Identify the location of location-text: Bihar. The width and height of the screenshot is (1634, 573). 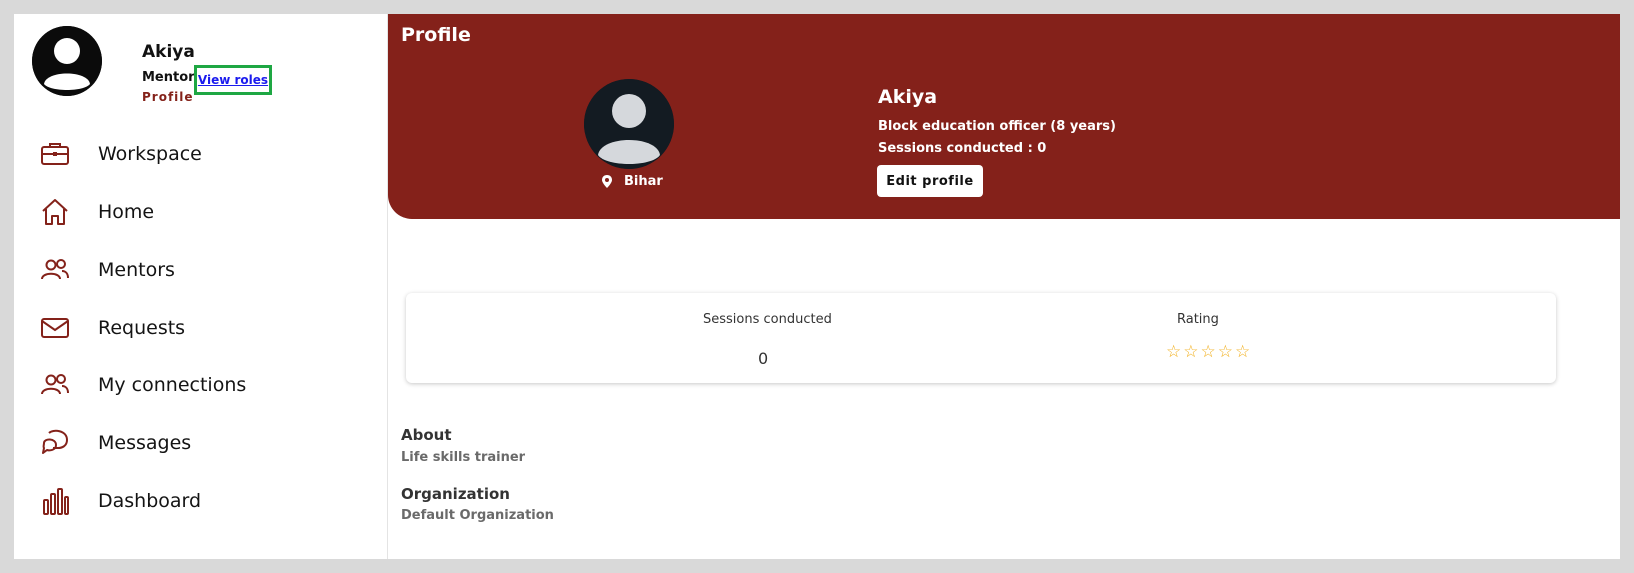
(643, 181).